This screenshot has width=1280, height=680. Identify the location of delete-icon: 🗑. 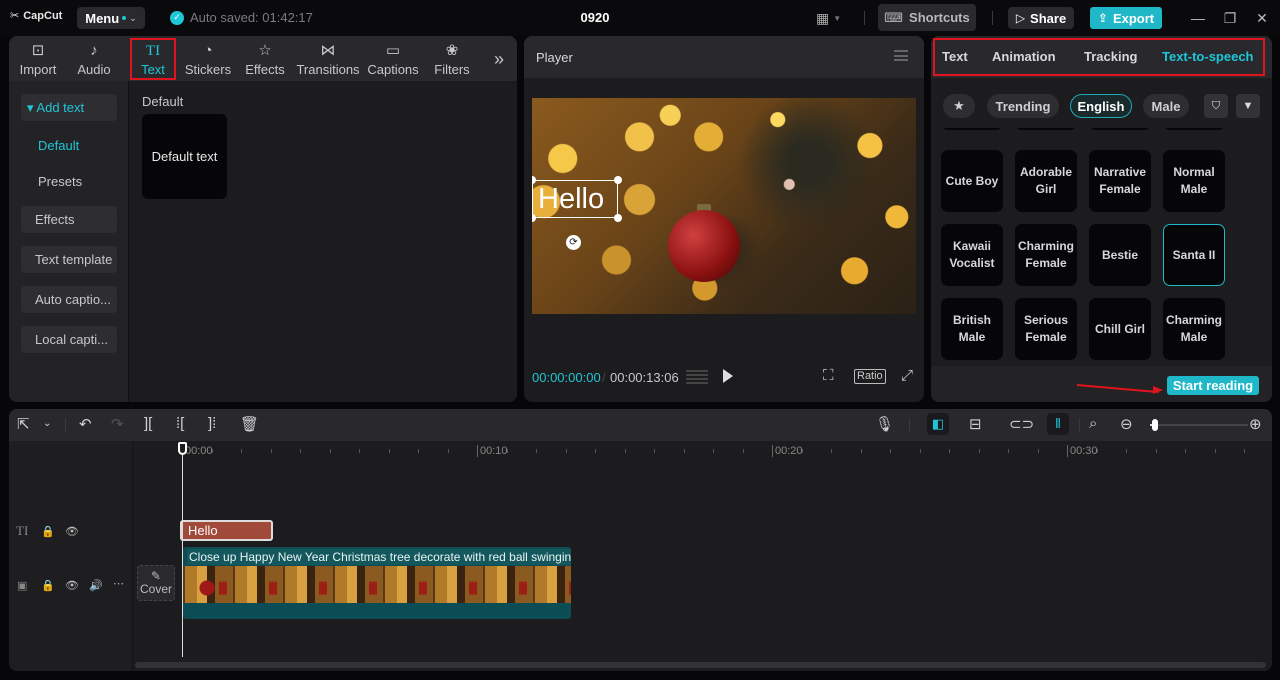
(249, 424).